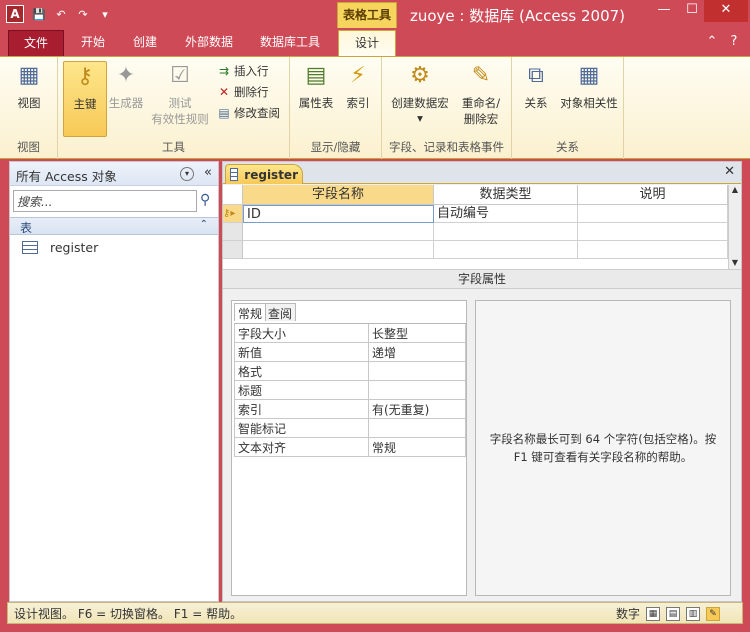  Describe the element at coordinates (60, 247) in the screenshot. I see `nav-item-register: register` at that location.